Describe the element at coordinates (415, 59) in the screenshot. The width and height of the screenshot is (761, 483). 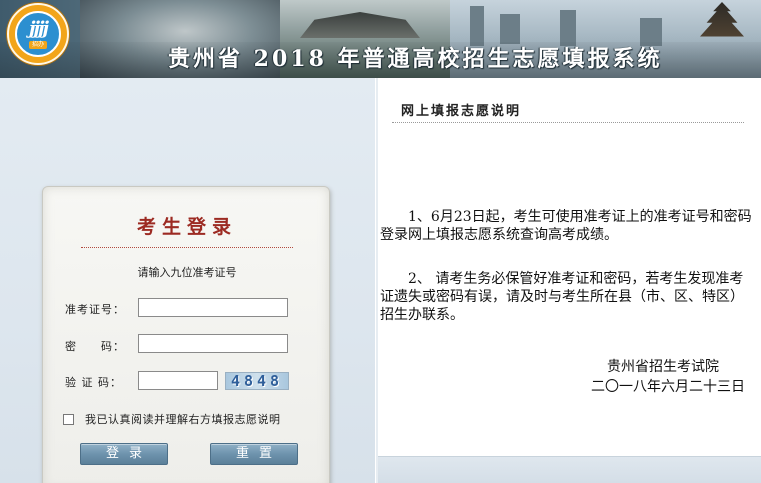
I see `page-title: 贵州省 2018 年普通高校招生志愿填报系统` at that location.